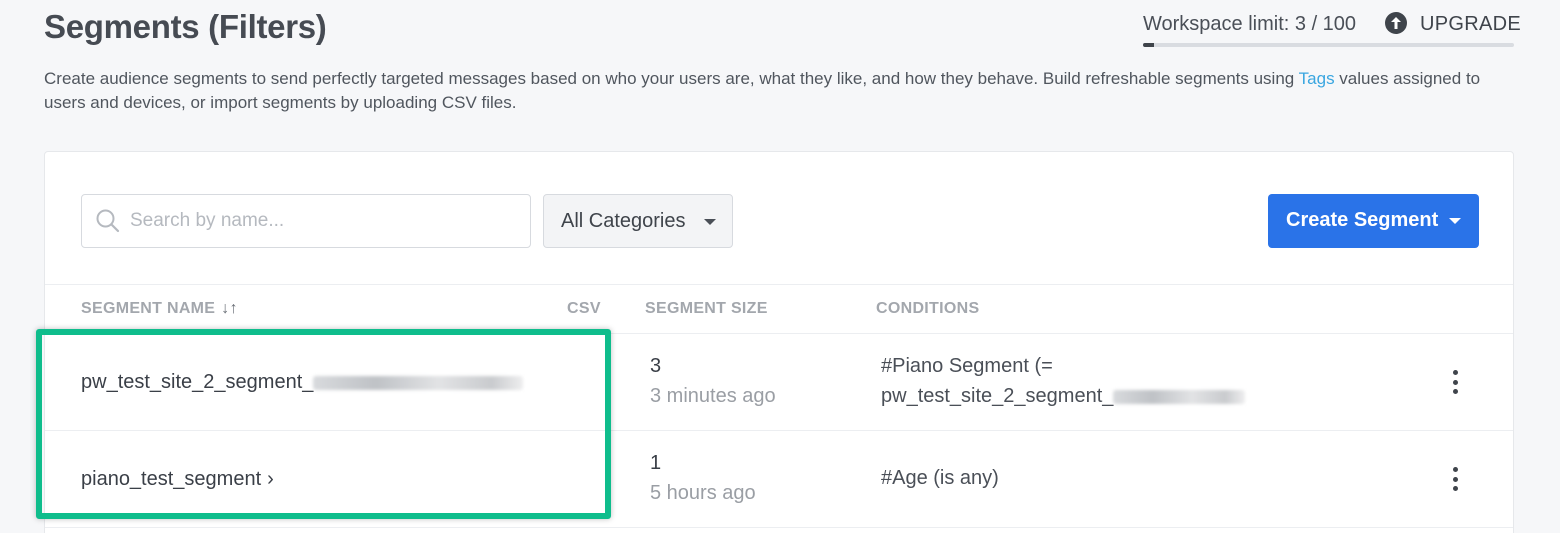 This screenshot has height=533, width=1560. I want to click on arrow-up-circle-icon, so click(1396, 23).